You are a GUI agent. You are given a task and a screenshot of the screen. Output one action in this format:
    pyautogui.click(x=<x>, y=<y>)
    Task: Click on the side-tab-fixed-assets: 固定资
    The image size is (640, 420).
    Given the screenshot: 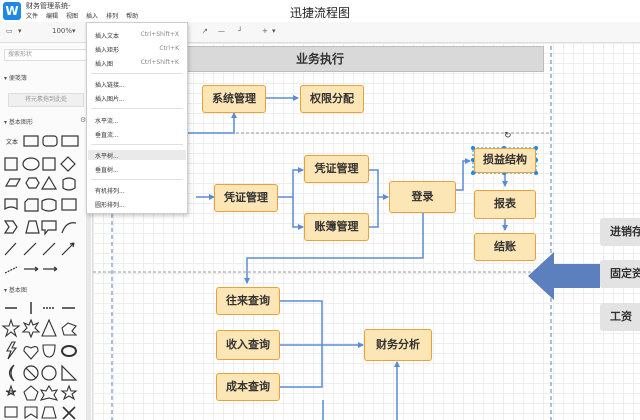 What is the action you would take?
    pyautogui.click(x=620, y=274)
    